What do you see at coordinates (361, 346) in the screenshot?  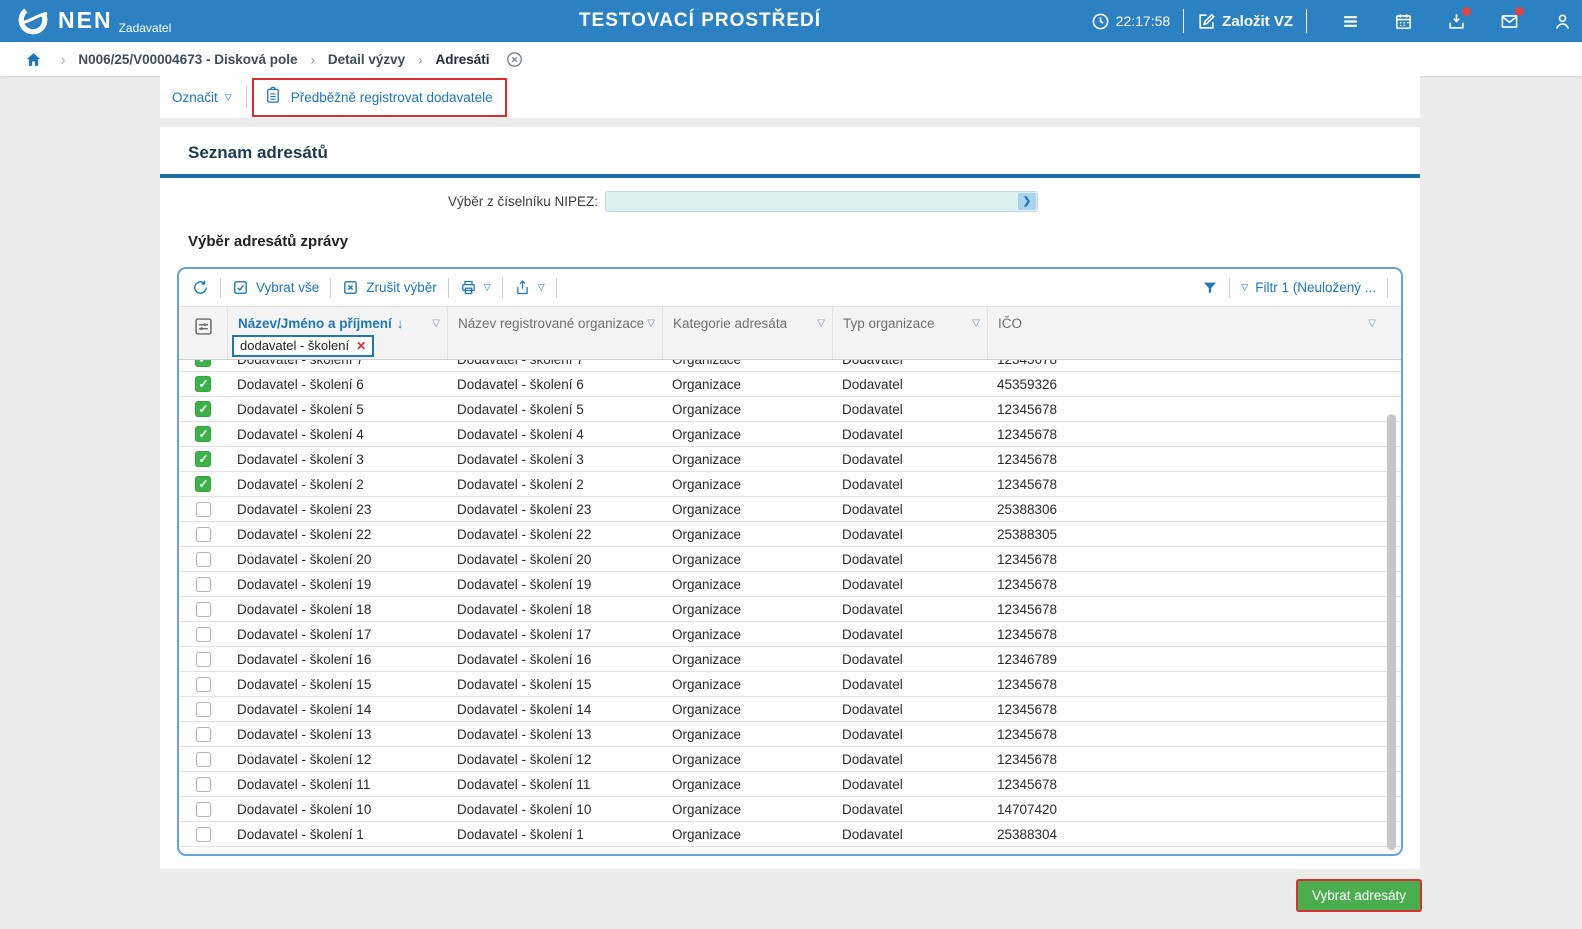 I see `remove-filter-icon: ✕` at bounding box center [361, 346].